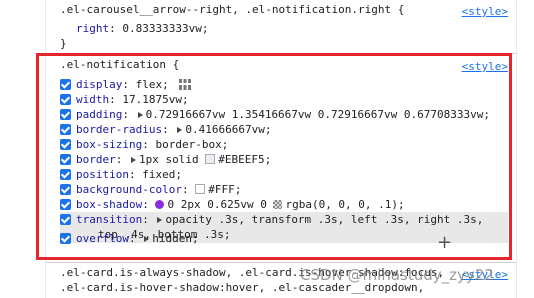 The width and height of the screenshot is (534, 298). What do you see at coordinates (444, 242) in the screenshot?
I see `add-property-icon: +` at bounding box center [444, 242].